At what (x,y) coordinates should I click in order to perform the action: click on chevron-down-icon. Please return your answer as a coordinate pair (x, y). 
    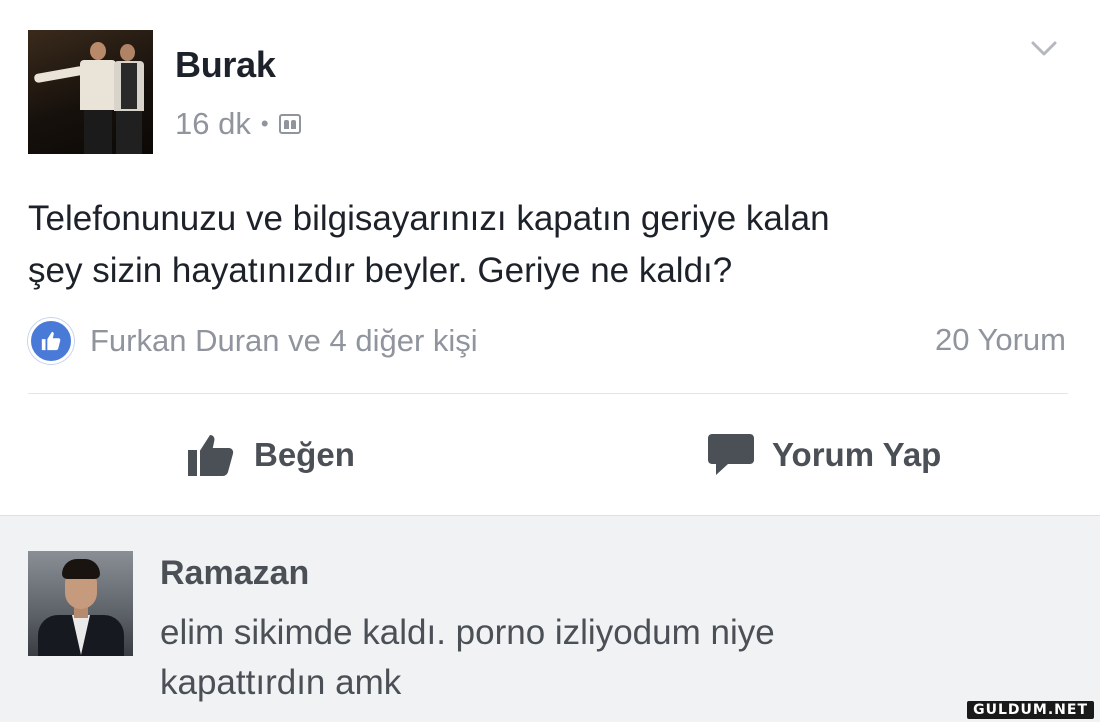
    Looking at the image, I should click on (1044, 48).